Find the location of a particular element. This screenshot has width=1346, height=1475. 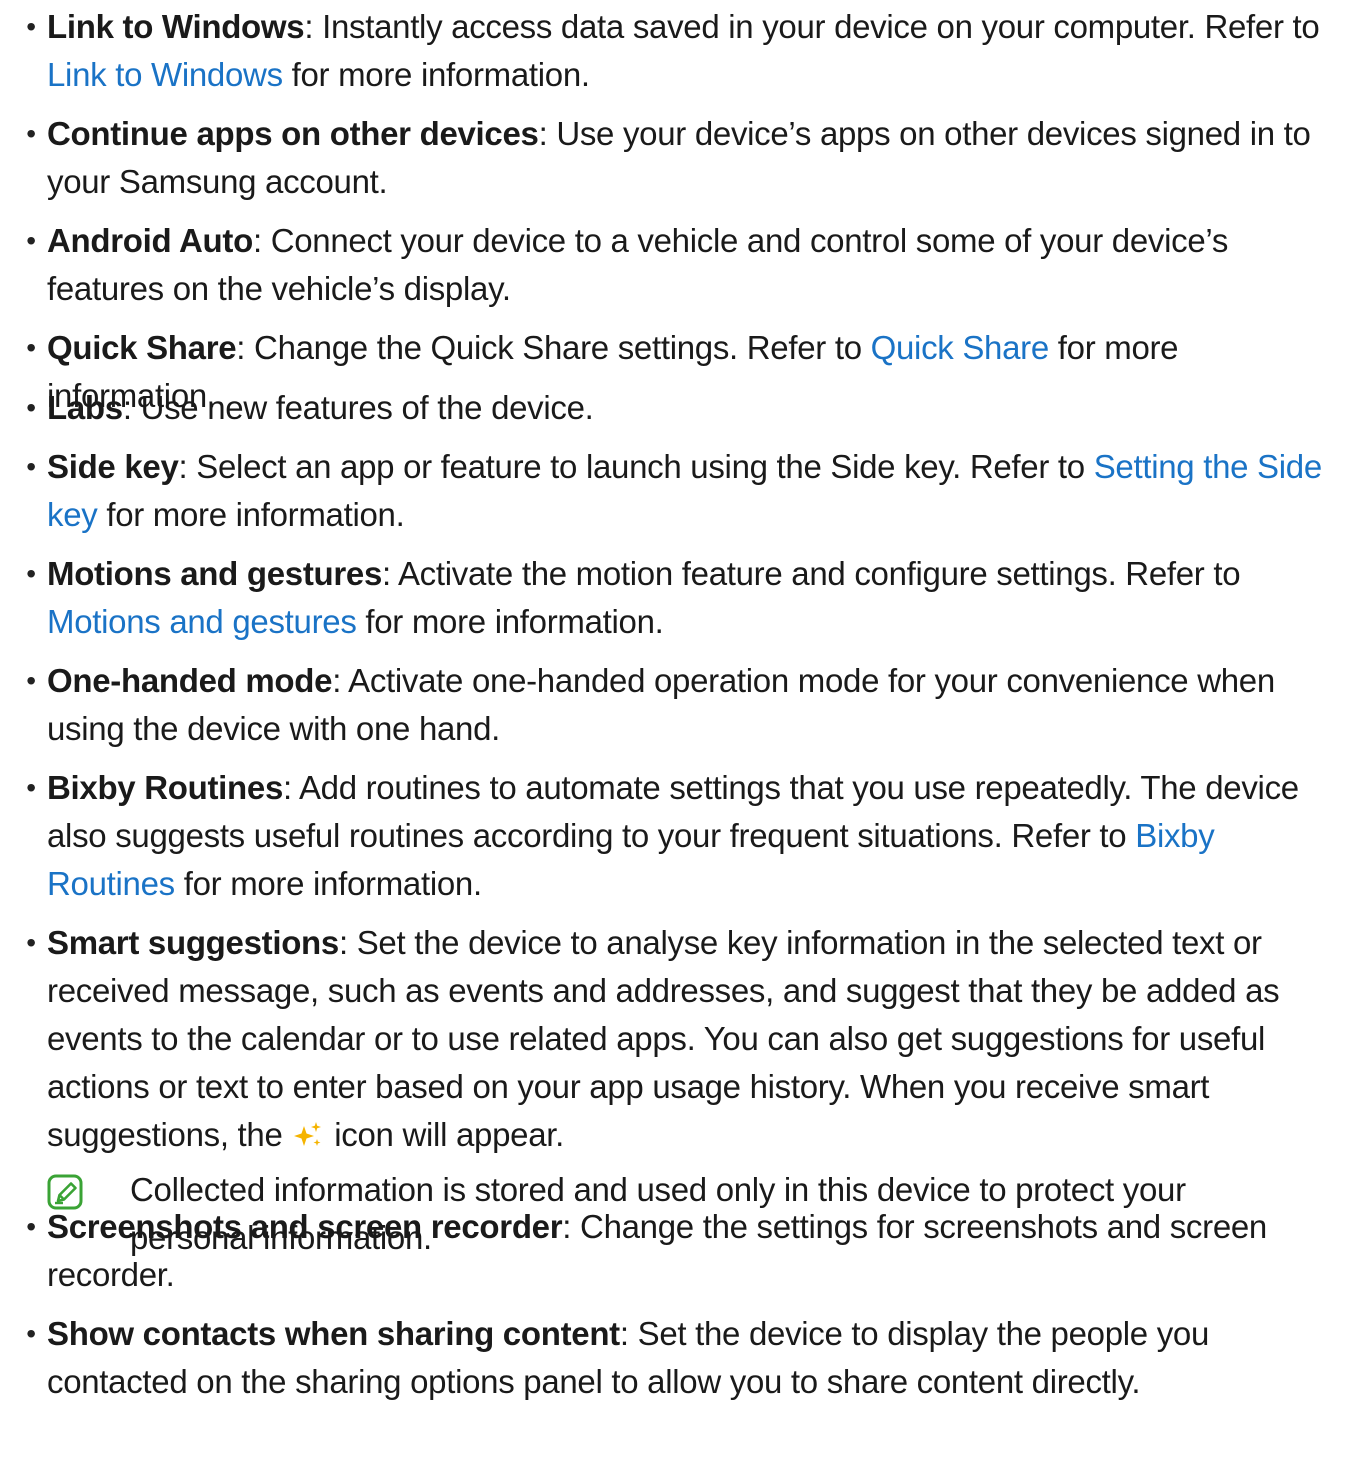

item-description: Use new features of the device. is located at coordinates (367, 407).